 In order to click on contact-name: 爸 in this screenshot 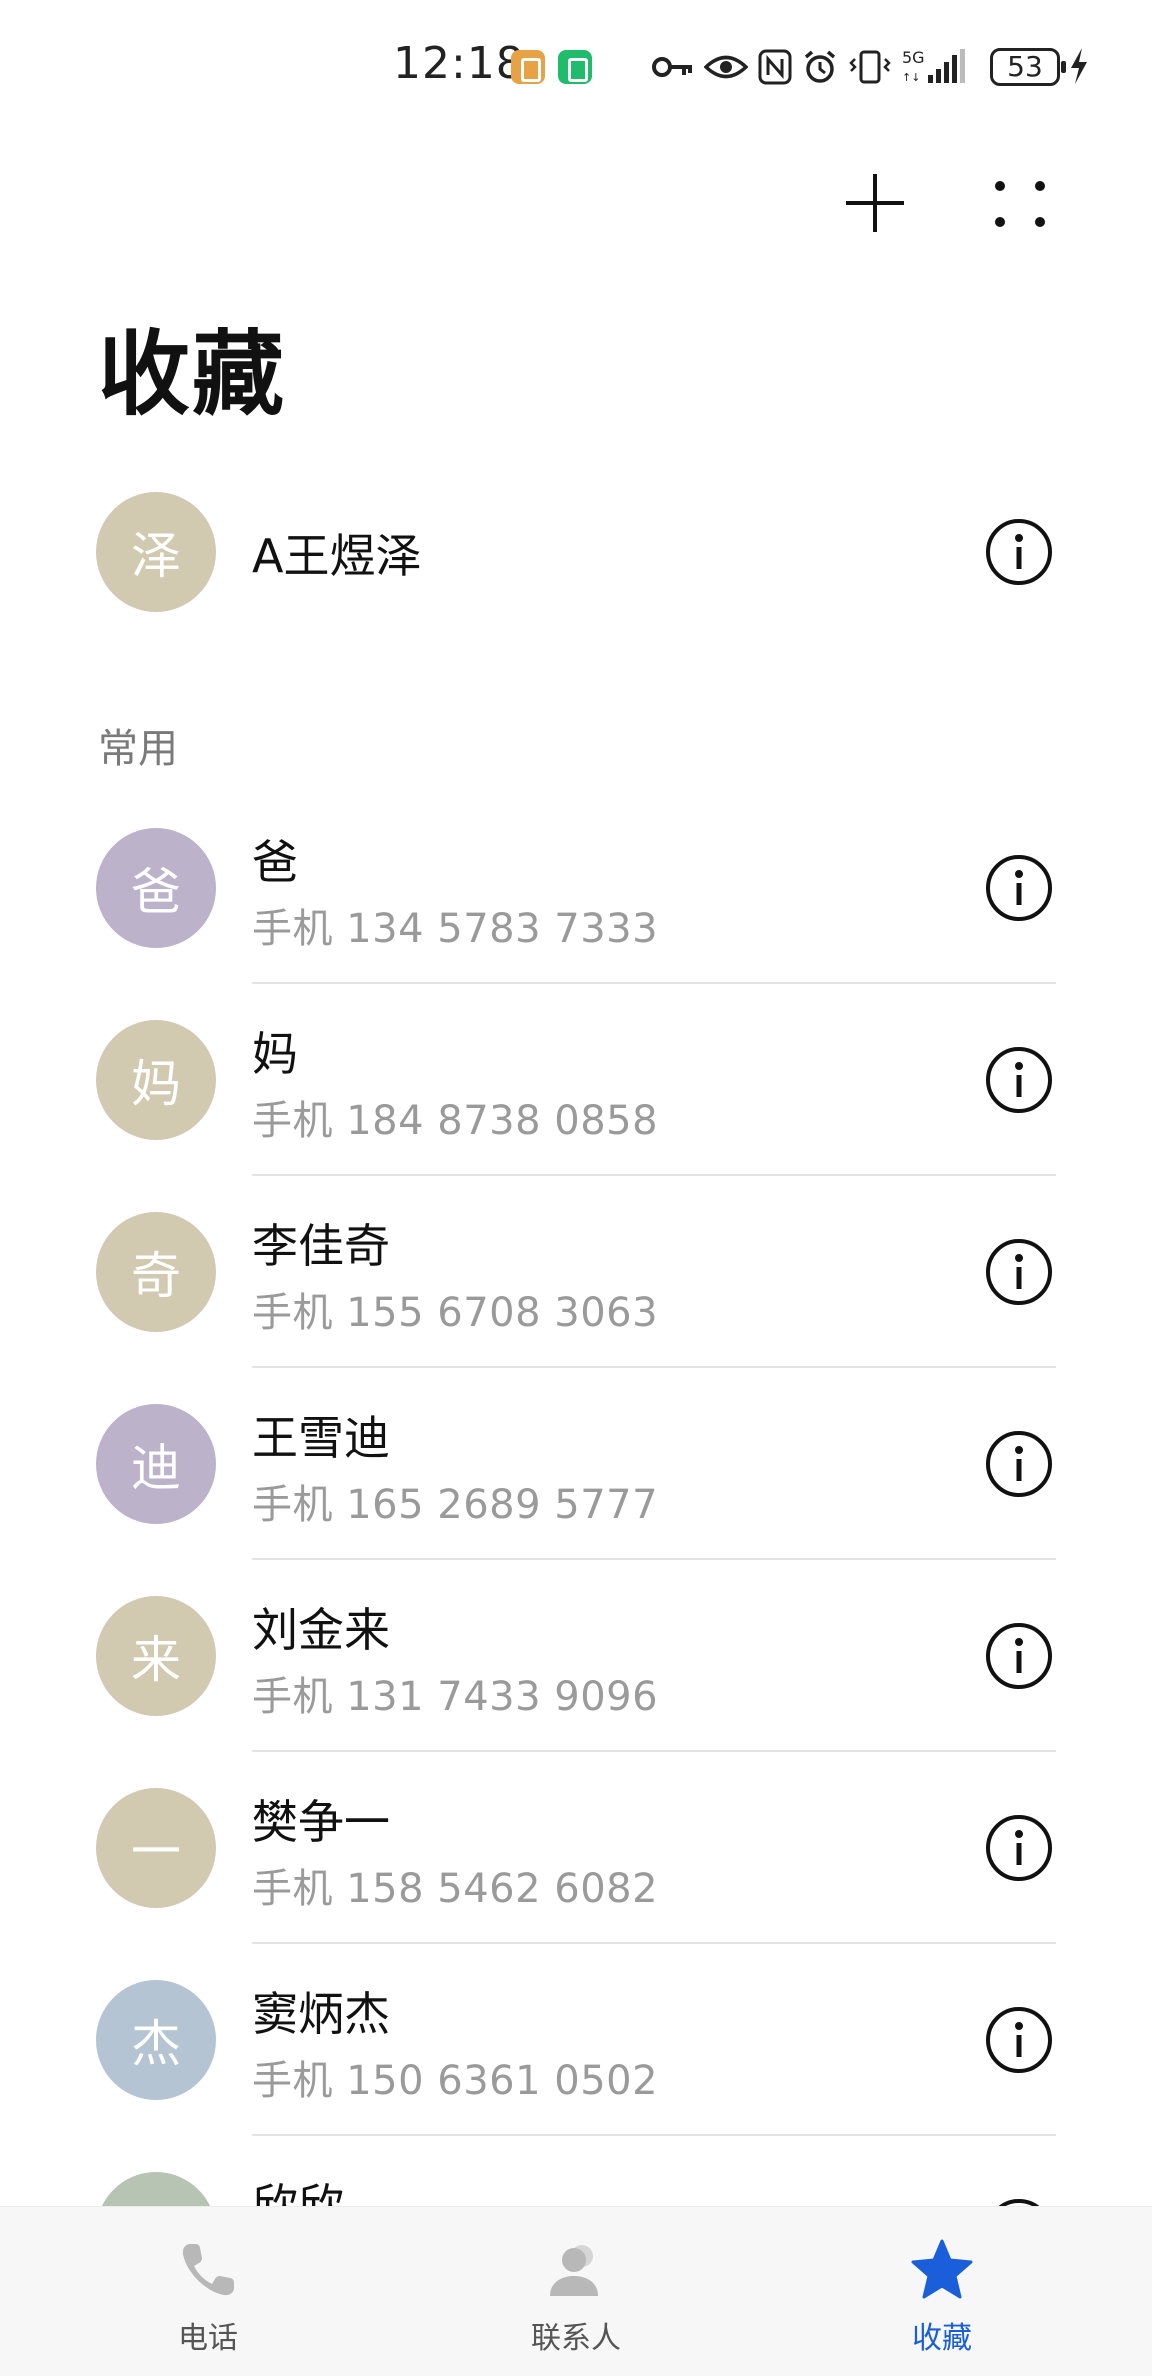, I will do `click(275, 862)`.